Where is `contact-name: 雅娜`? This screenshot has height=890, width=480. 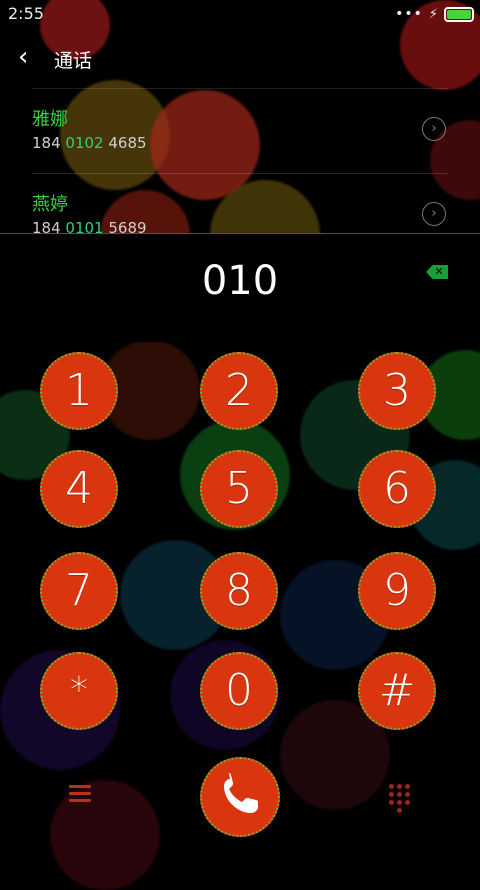 contact-name: 雅娜 is located at coordinates (50, 119).